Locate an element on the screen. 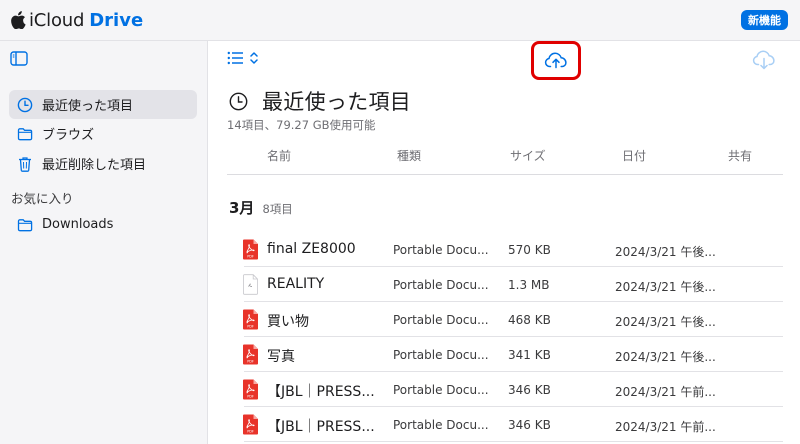  trash-icon is located at coordinates (25, 164).